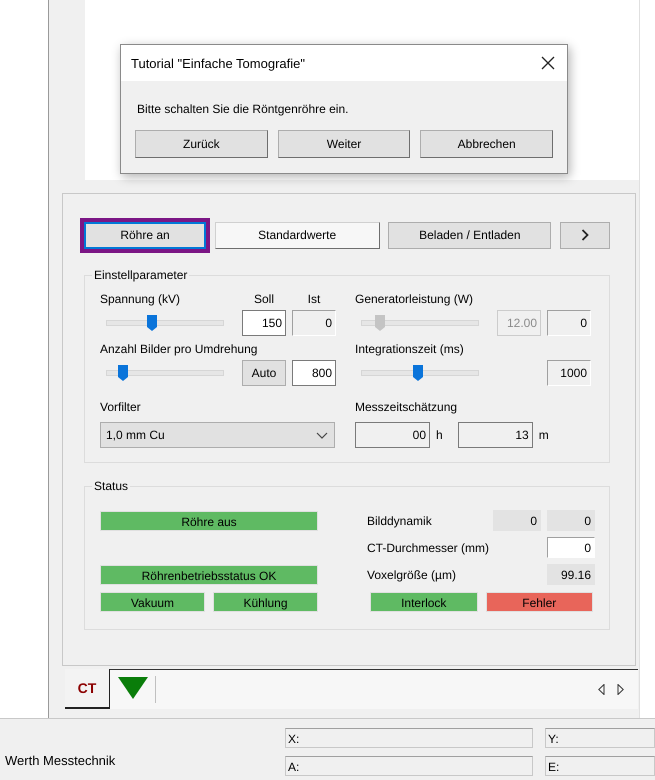 This screenshot has width=655, height=780. What do you see at coordinates (439, 435) in the screenshot?
I see `unit-label: h` at bounding box center [439, 435].